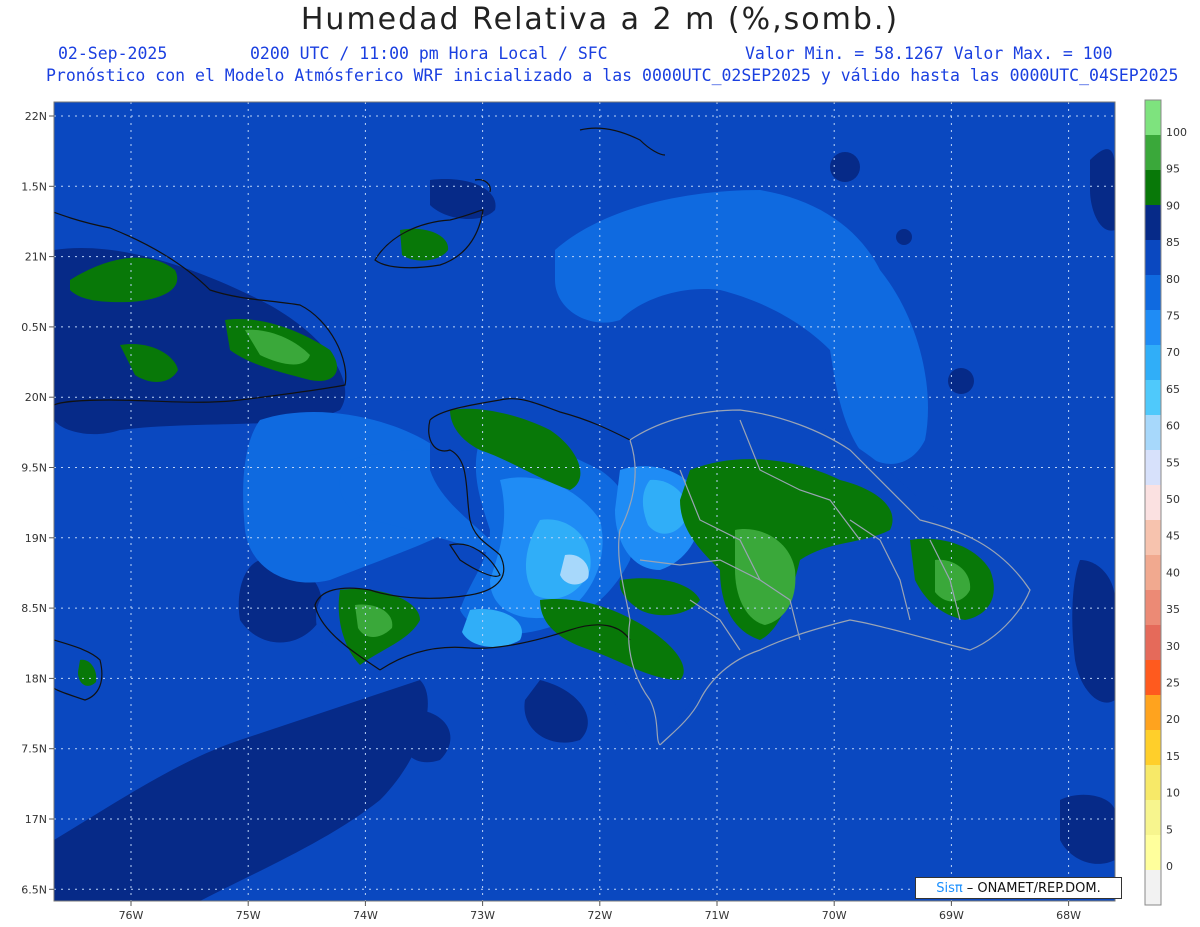  What do you see at coordinates (36, 397) in the screenshot?
I see `lat-label: 20N` at bounding box center [36, 397].